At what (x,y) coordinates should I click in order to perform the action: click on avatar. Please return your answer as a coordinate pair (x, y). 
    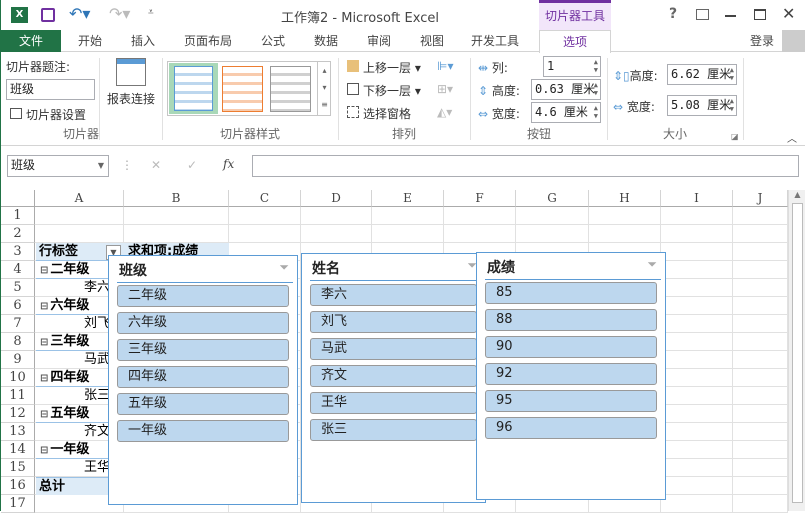
    Looking at the image, I should click on (793, 41).